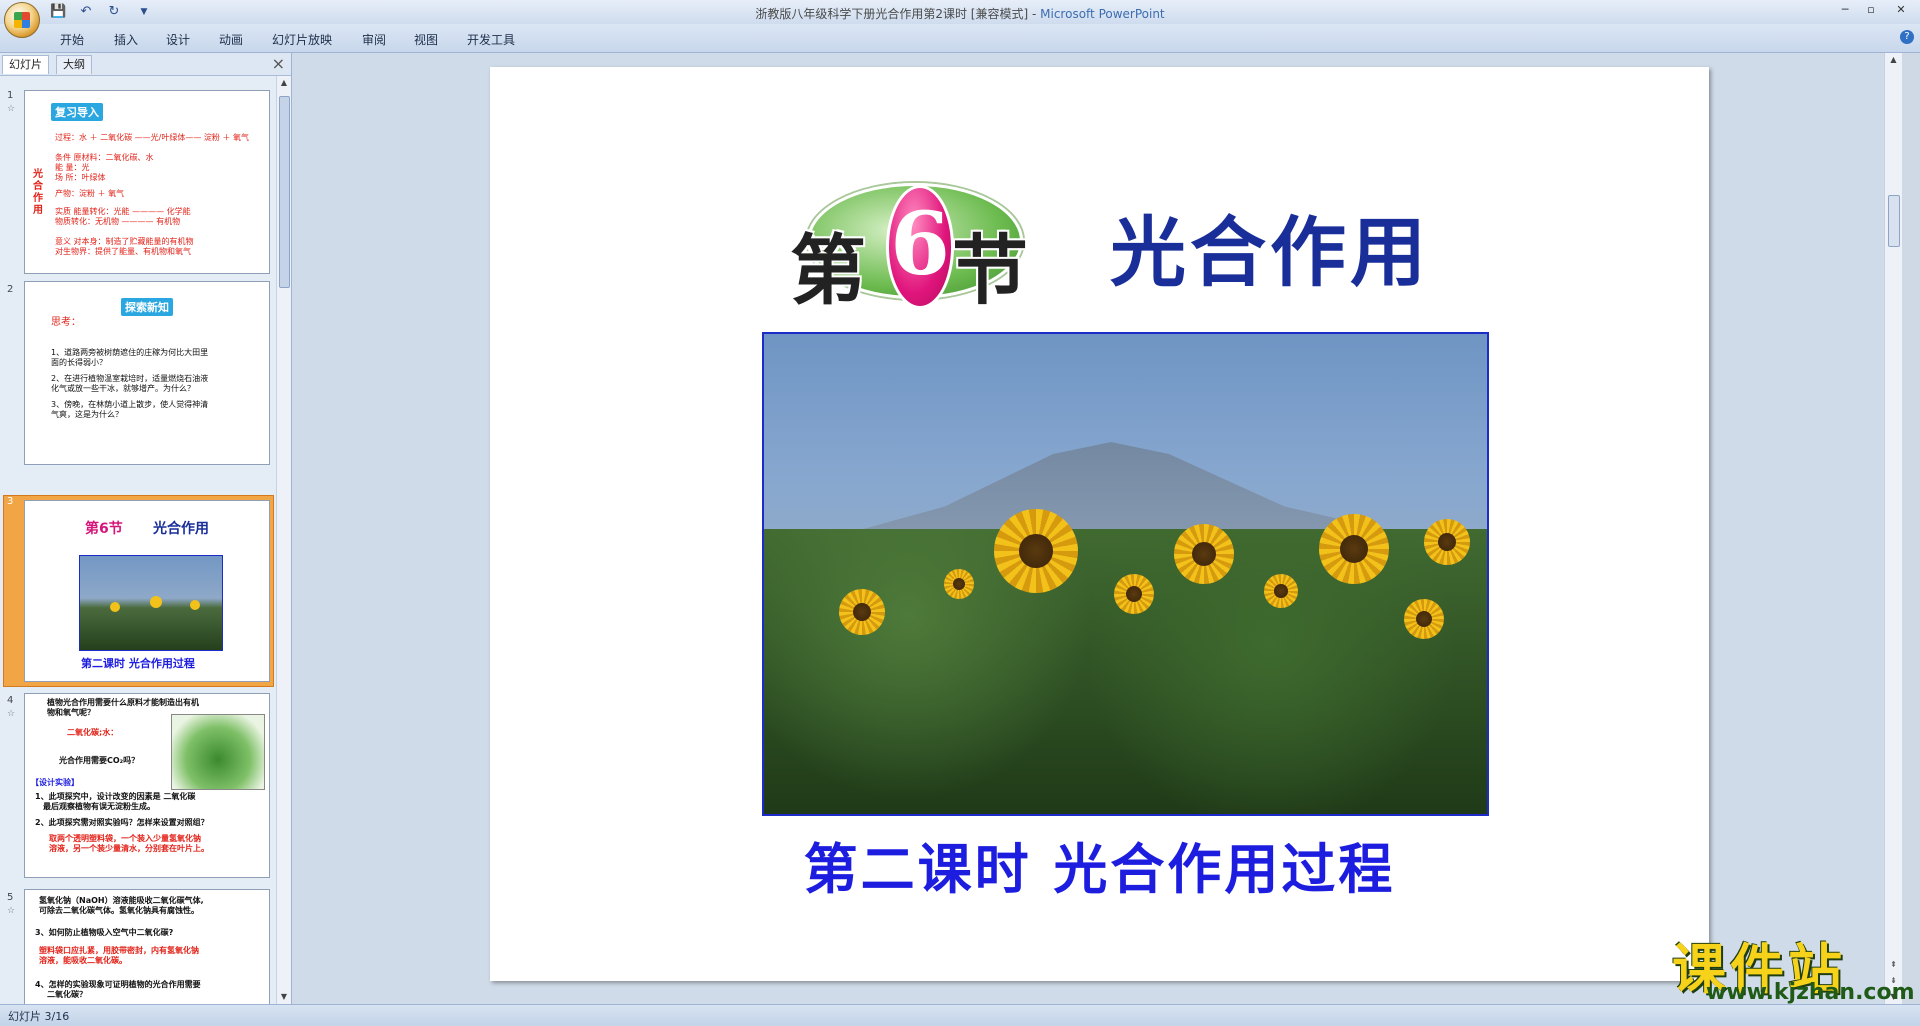 The width and height of the screenshot is (1920, 1026). I want to click on thumb-photo, so click(151, 603).